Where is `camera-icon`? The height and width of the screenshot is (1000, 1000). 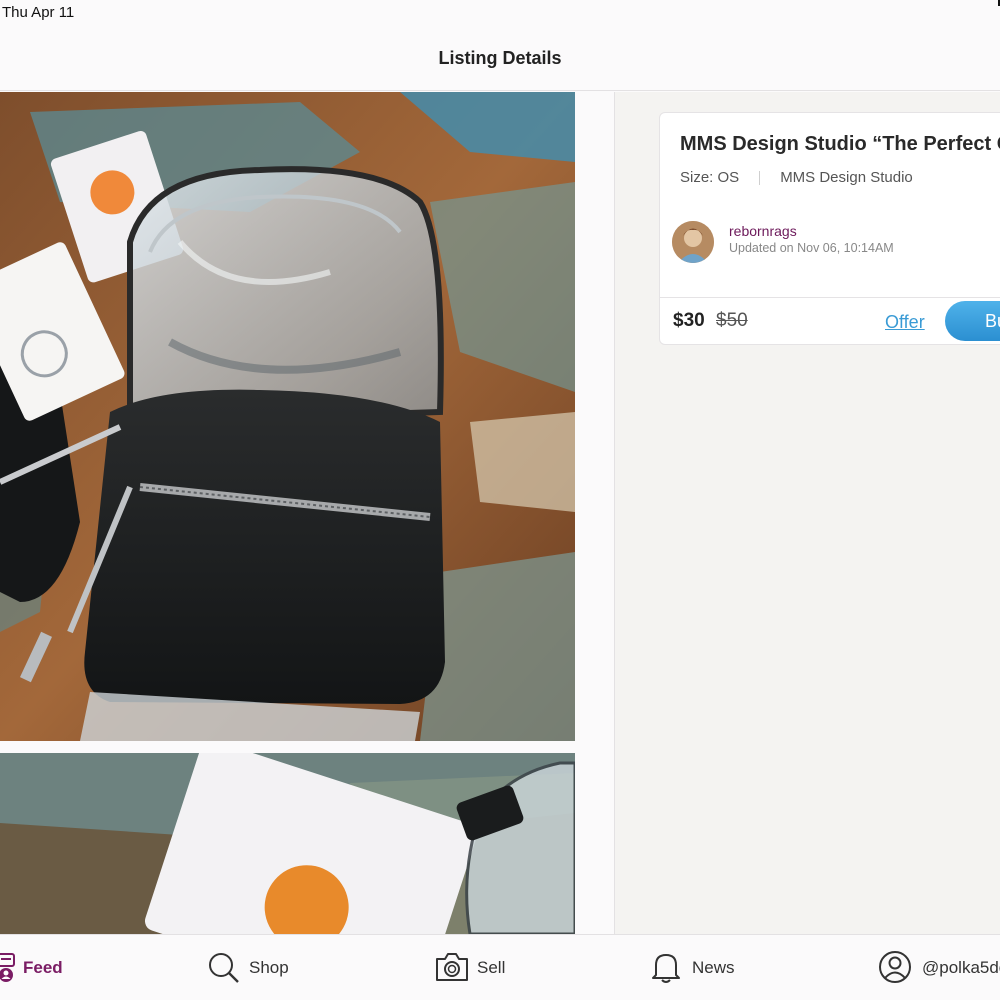 camera-icon is located at coordinates (452, 967).